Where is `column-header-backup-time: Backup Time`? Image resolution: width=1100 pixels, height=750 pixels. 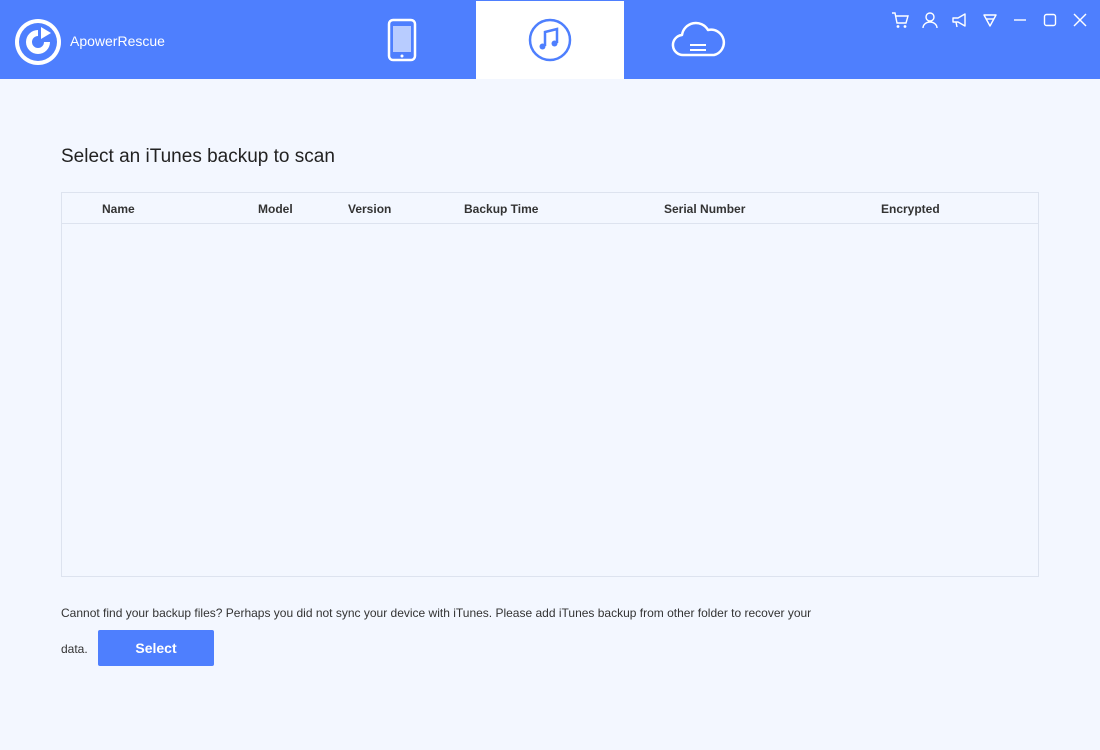 column-header-backup-time: Backup Time is located at coordinates (501, 209).